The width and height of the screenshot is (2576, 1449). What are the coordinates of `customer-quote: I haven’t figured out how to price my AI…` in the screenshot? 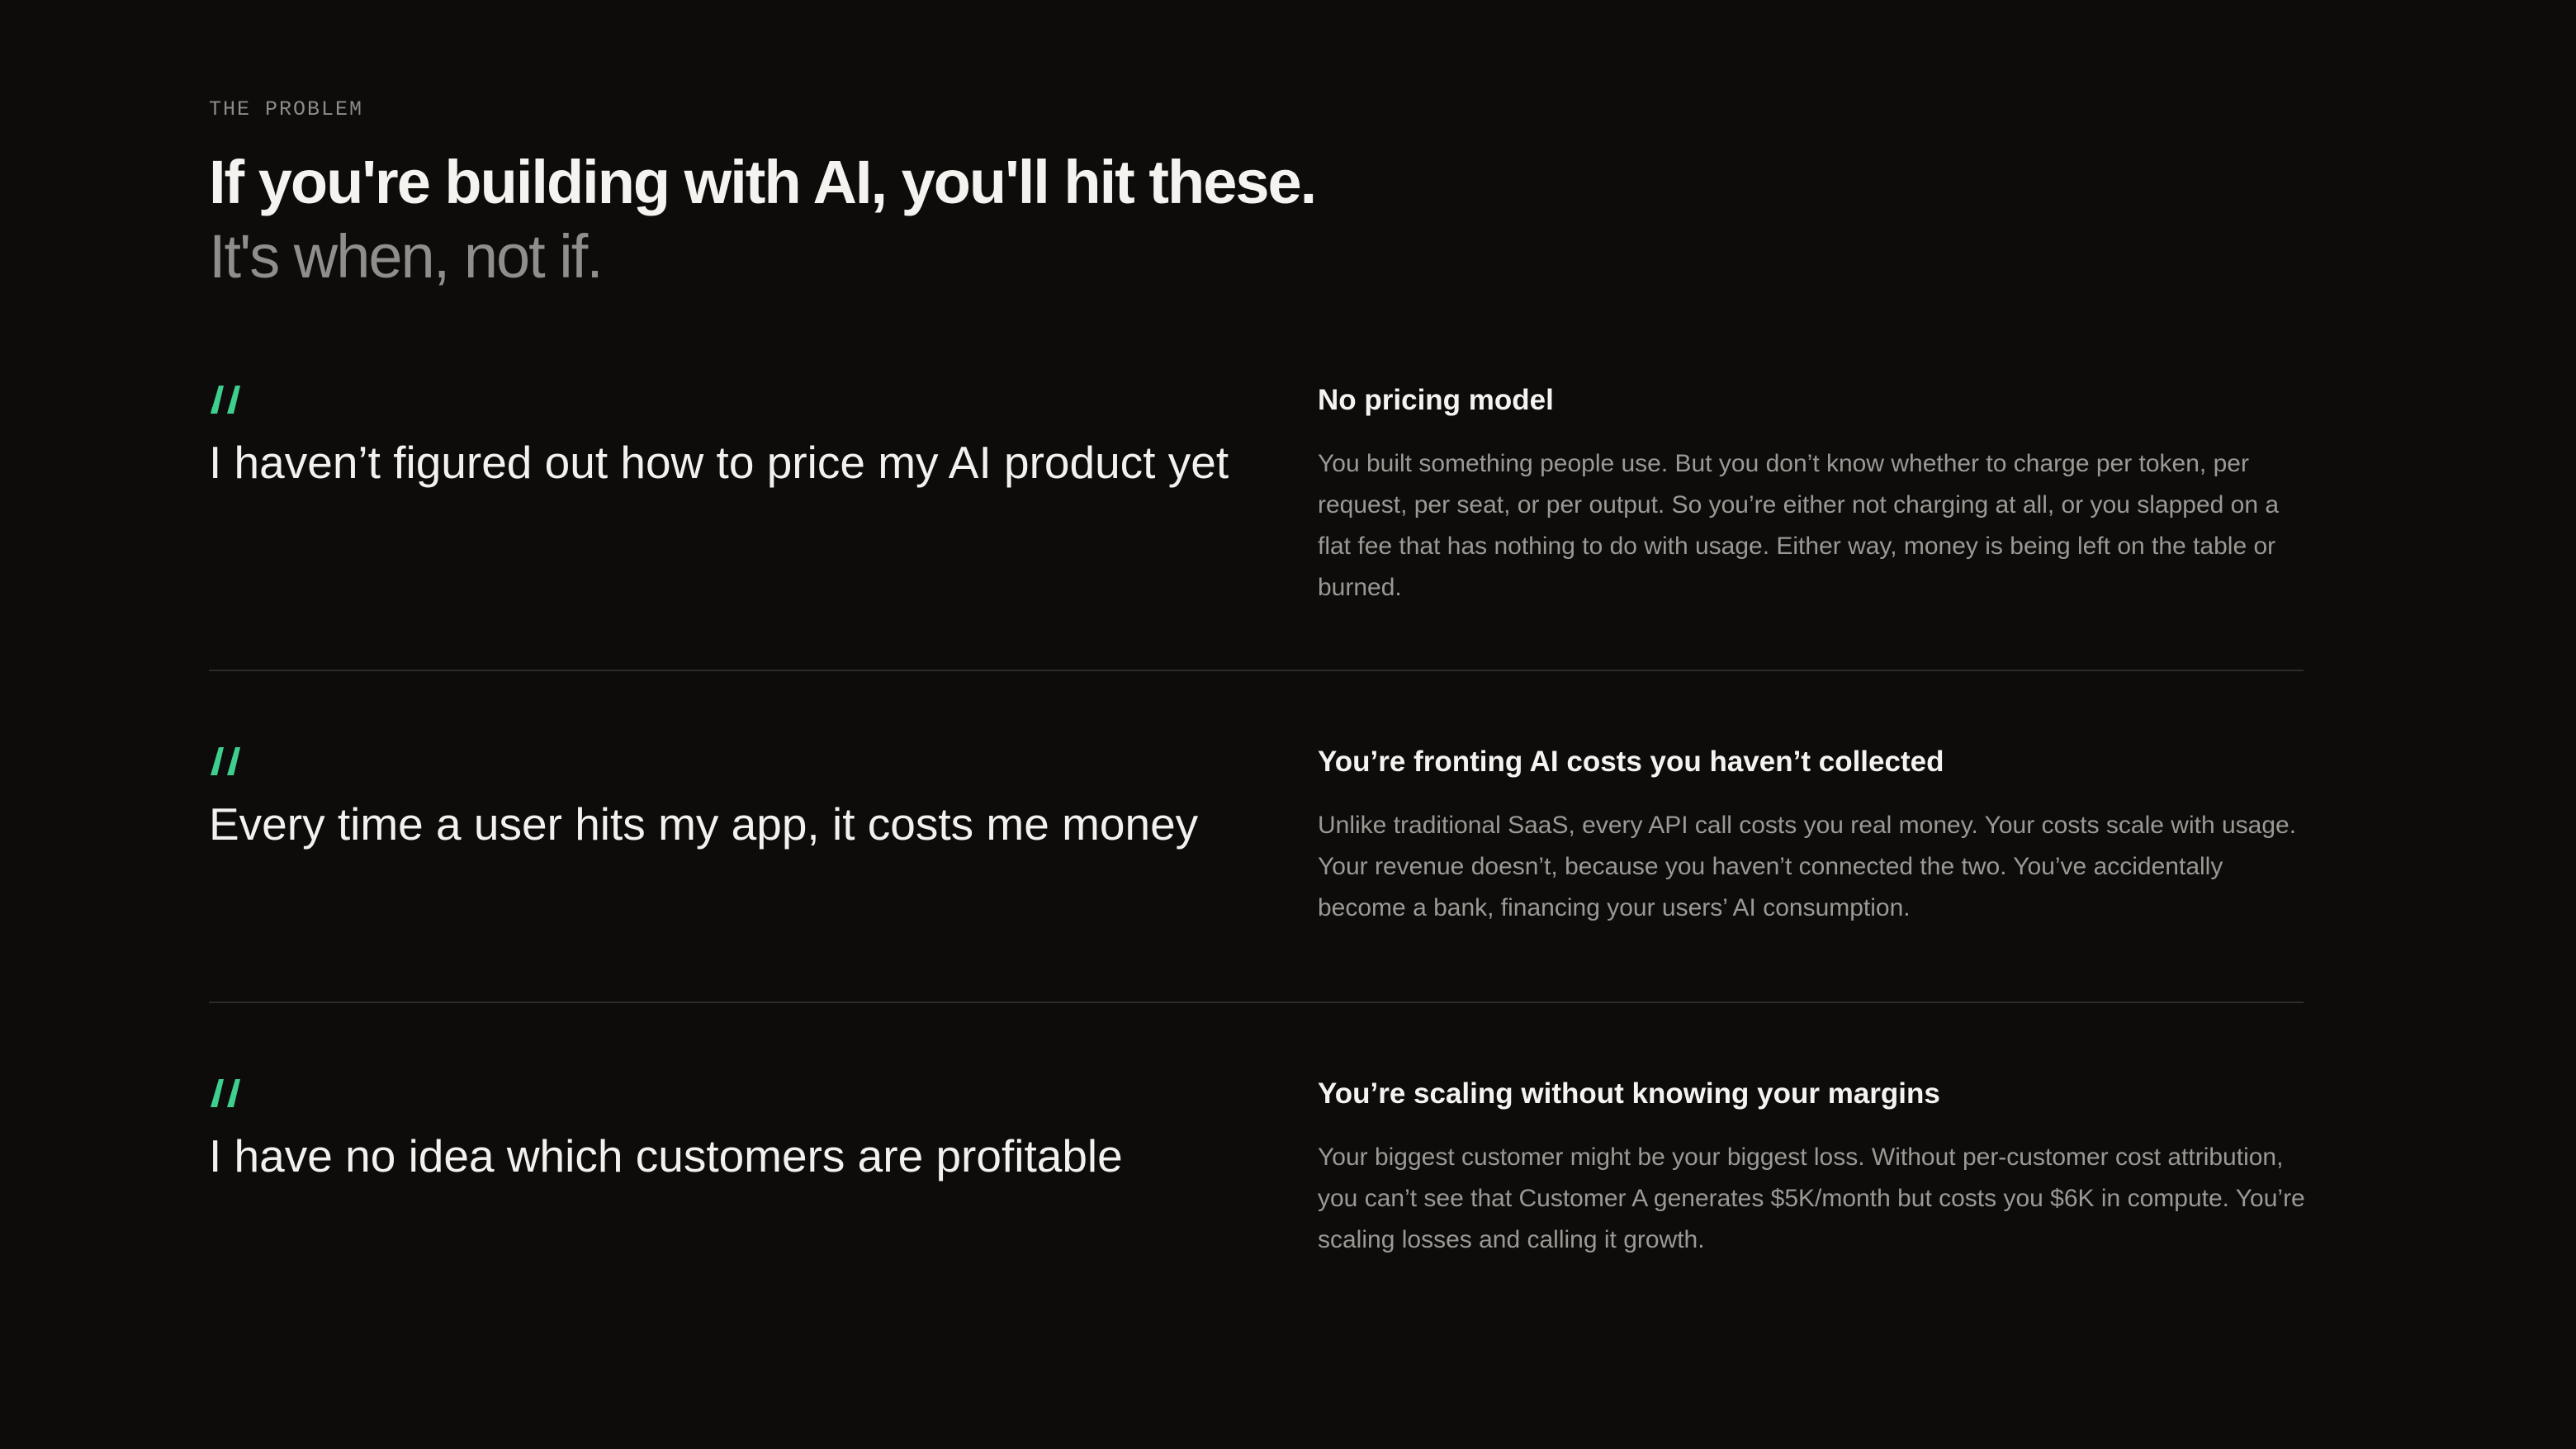 It's located at (719, 462).